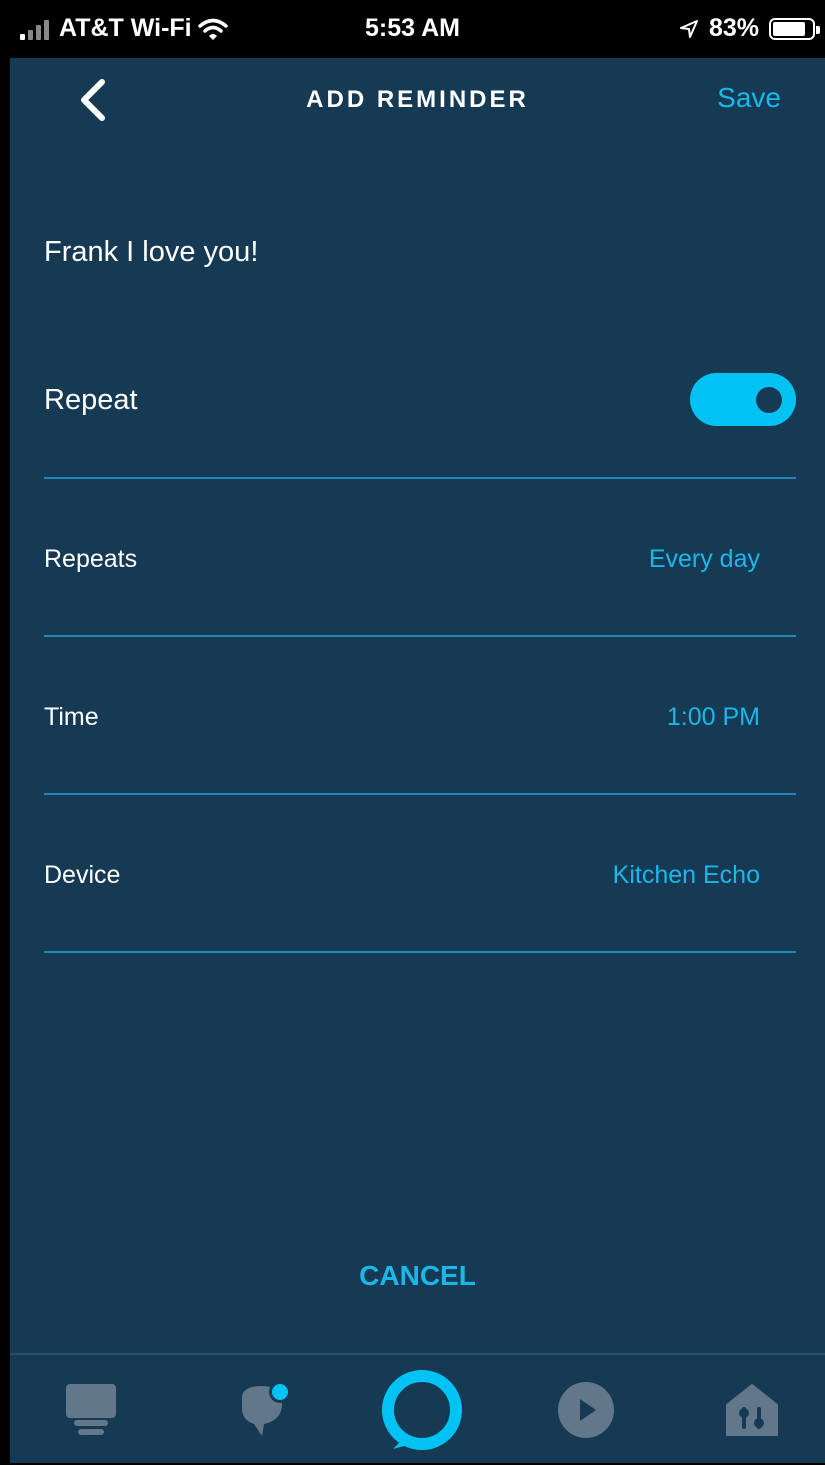  What do you see at coordinates (420, 874) in the screenshot?
I see `device-row: Device Kitchen Echo` at bounding box center [420, 874].